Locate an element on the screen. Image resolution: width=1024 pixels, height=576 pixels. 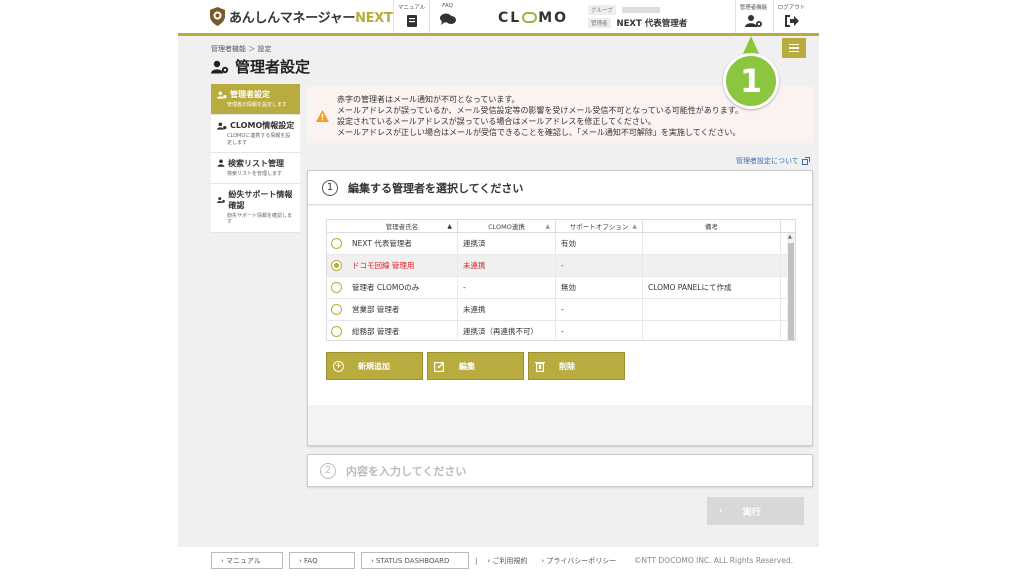
callout-badge: 1 is located at coordinates (751, 81).